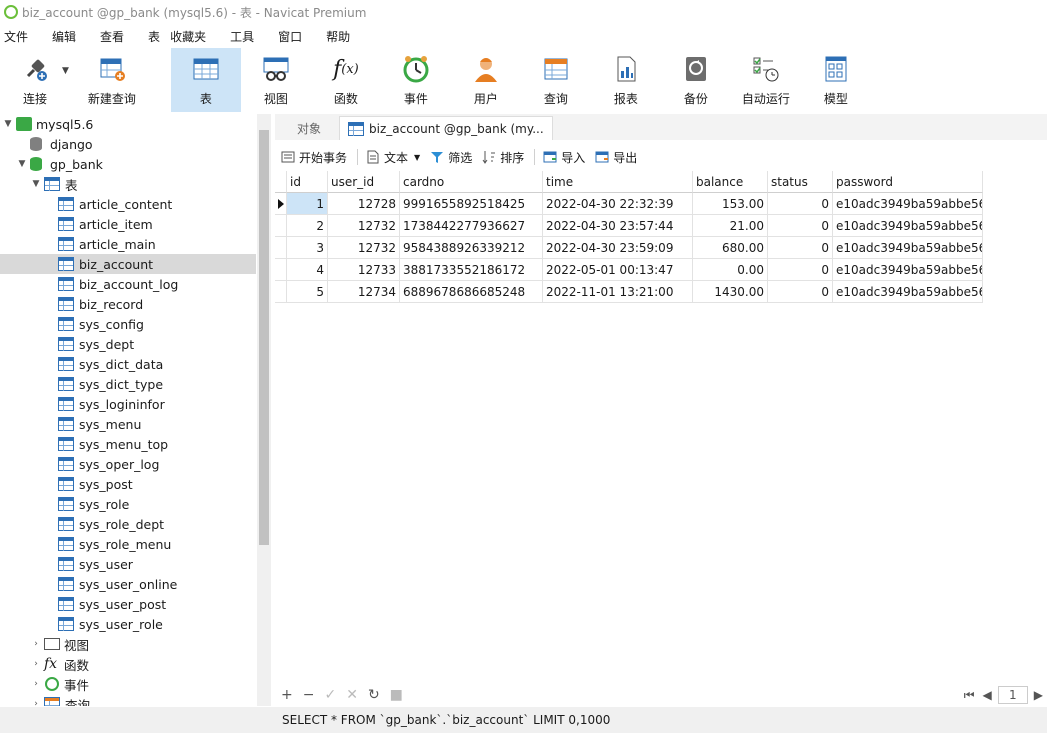 Image resolution: width=1047 pixels, height=733 pixels. What do you see at coordinates (451, 157) in the screenshot?
I see `filter-button: 筛选` at bounding box center [451, 157].